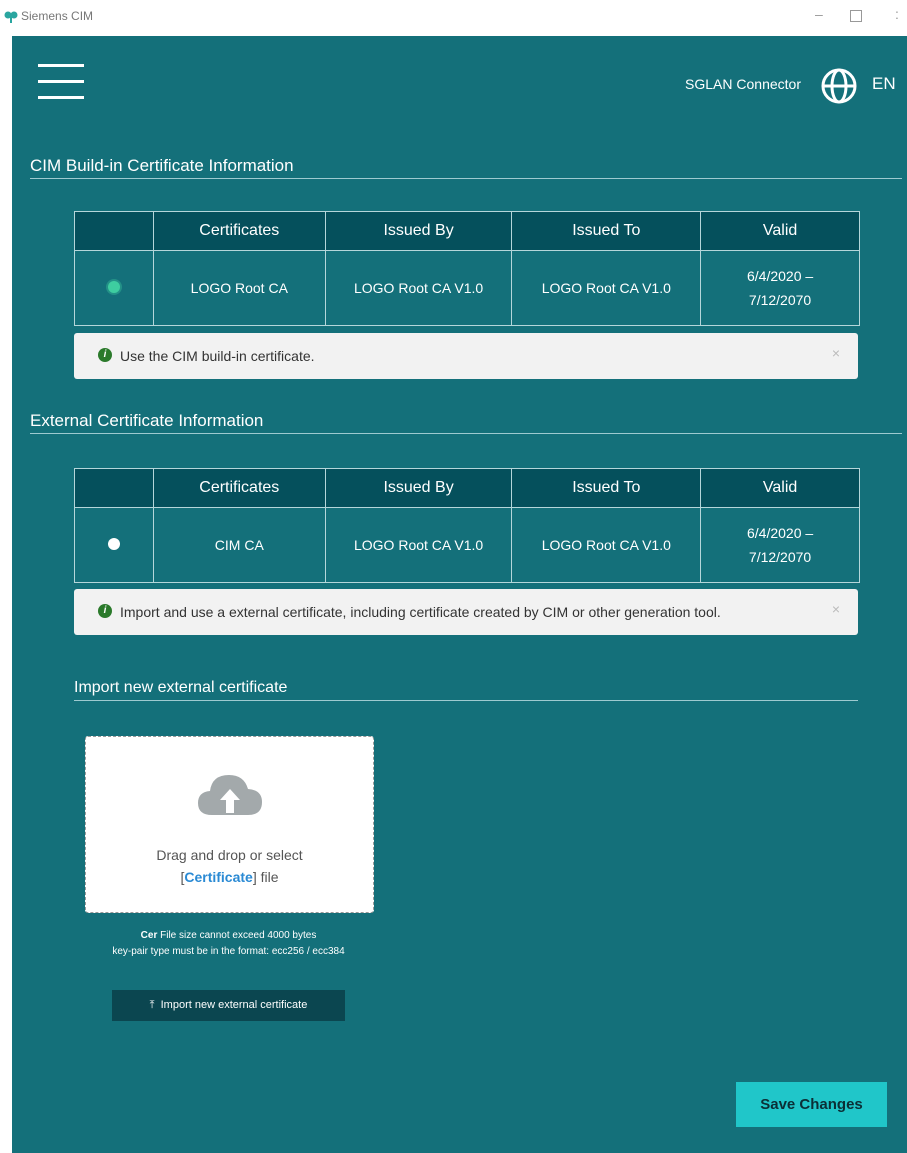 Image resolution: width=907 pixels, height=1153 pixels. What do you see at coordinates (466, 178) in the screenshot?
I see `builtin-section-divider` at bounding box center [466, 178].